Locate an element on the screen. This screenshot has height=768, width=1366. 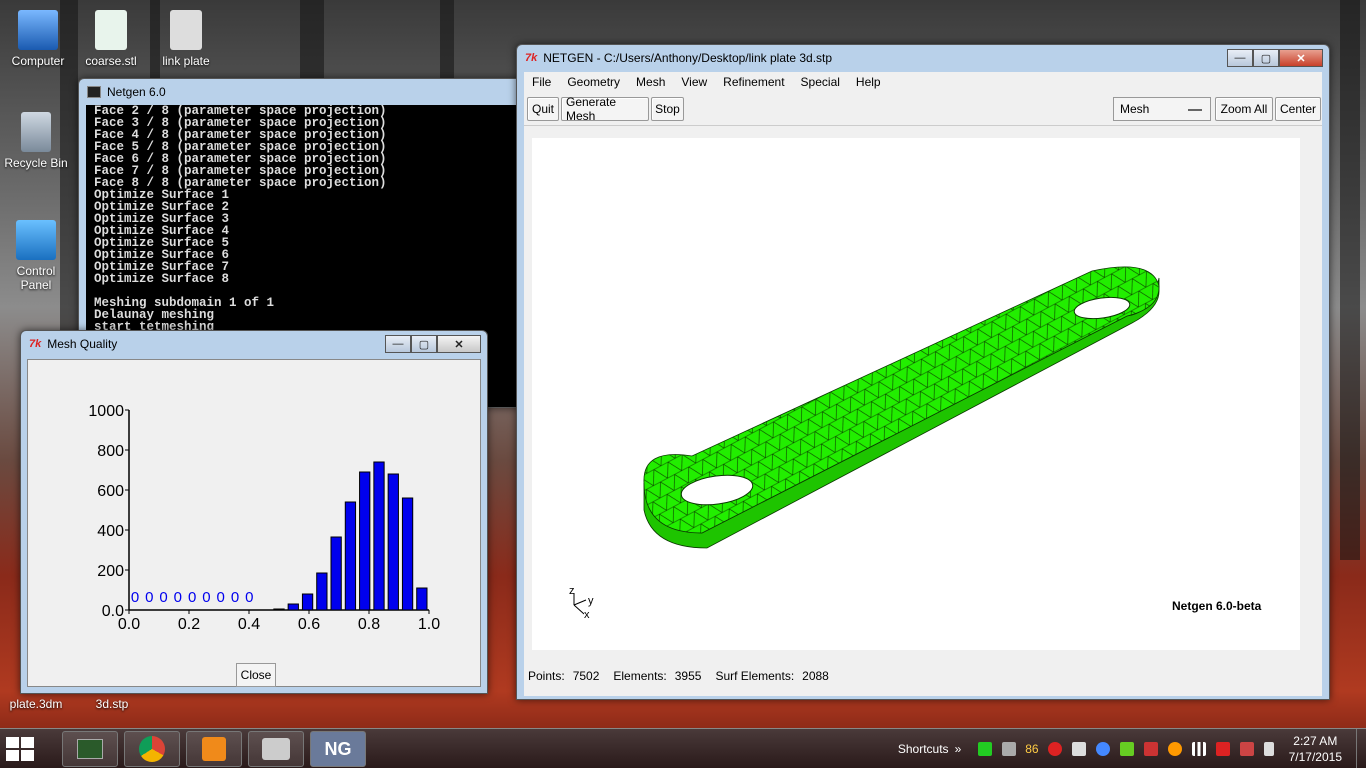
view-mode-select: Mesh is located at coordinates (1162, 109).